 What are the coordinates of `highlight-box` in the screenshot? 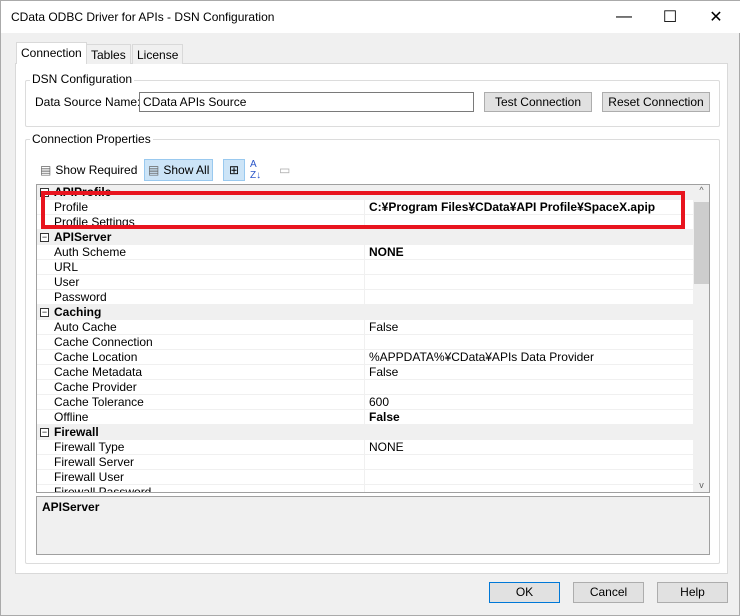 It's located at (363, 210).